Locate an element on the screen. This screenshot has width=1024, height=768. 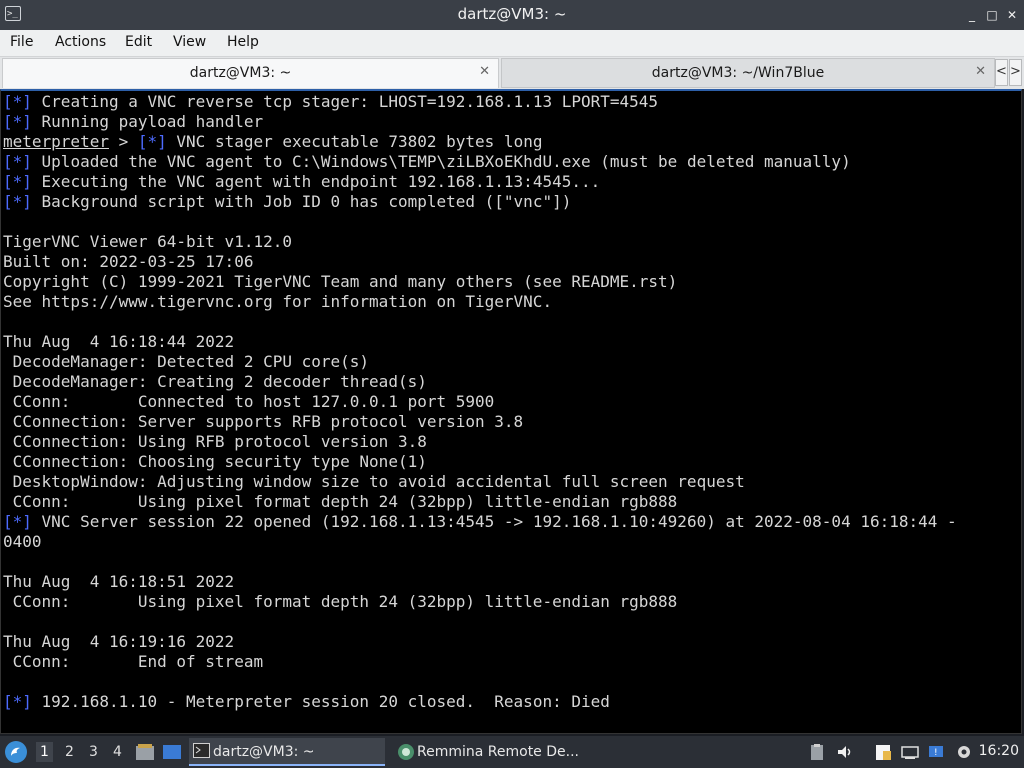
taskbar-item-label: dartz@VM3: ~ is located at coordinates (264, 752).